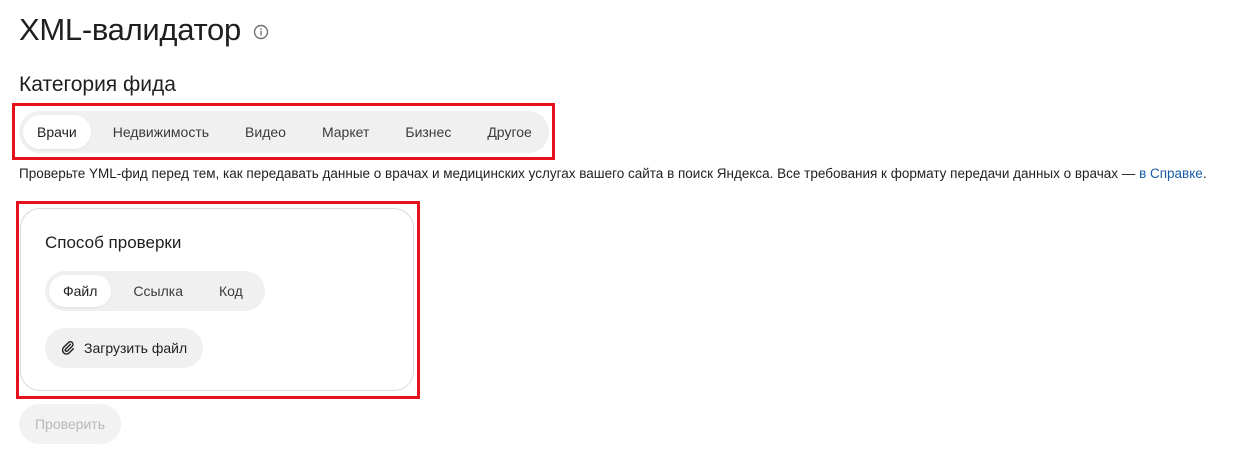 The width and height of the screenshot is (1260, 467). Describe the element at coordinates (428, 132) in the screenshot. I see `tab-business: Бизнес` at that location.